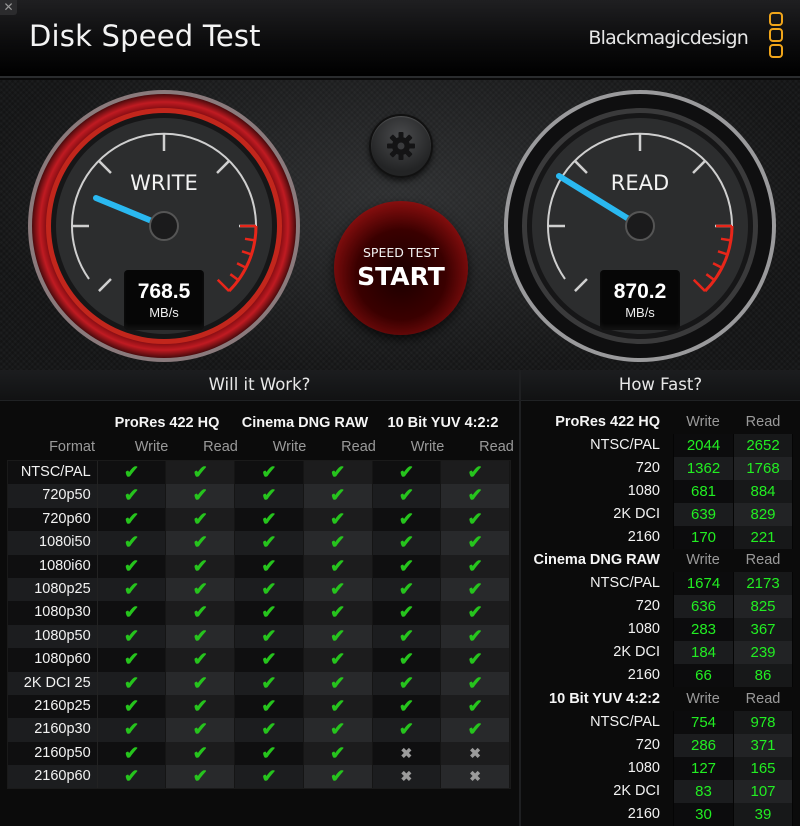  I want to click on read-fps-value: 39, so click(763, 814).